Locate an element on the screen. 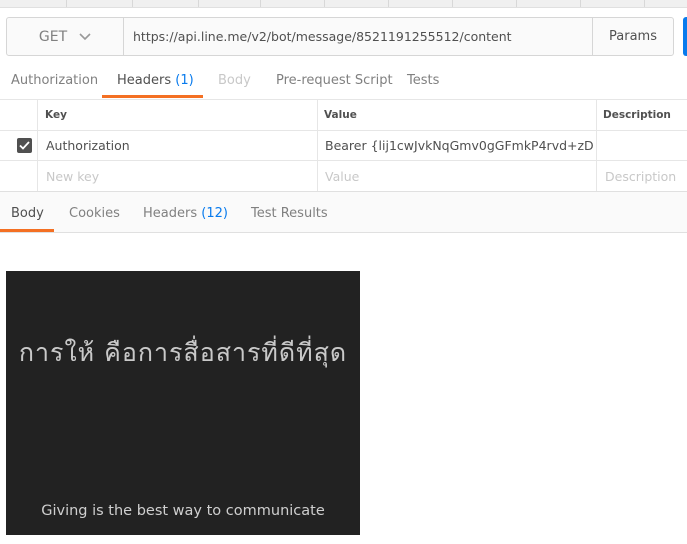  send-button is located at coordinates (685, 36).